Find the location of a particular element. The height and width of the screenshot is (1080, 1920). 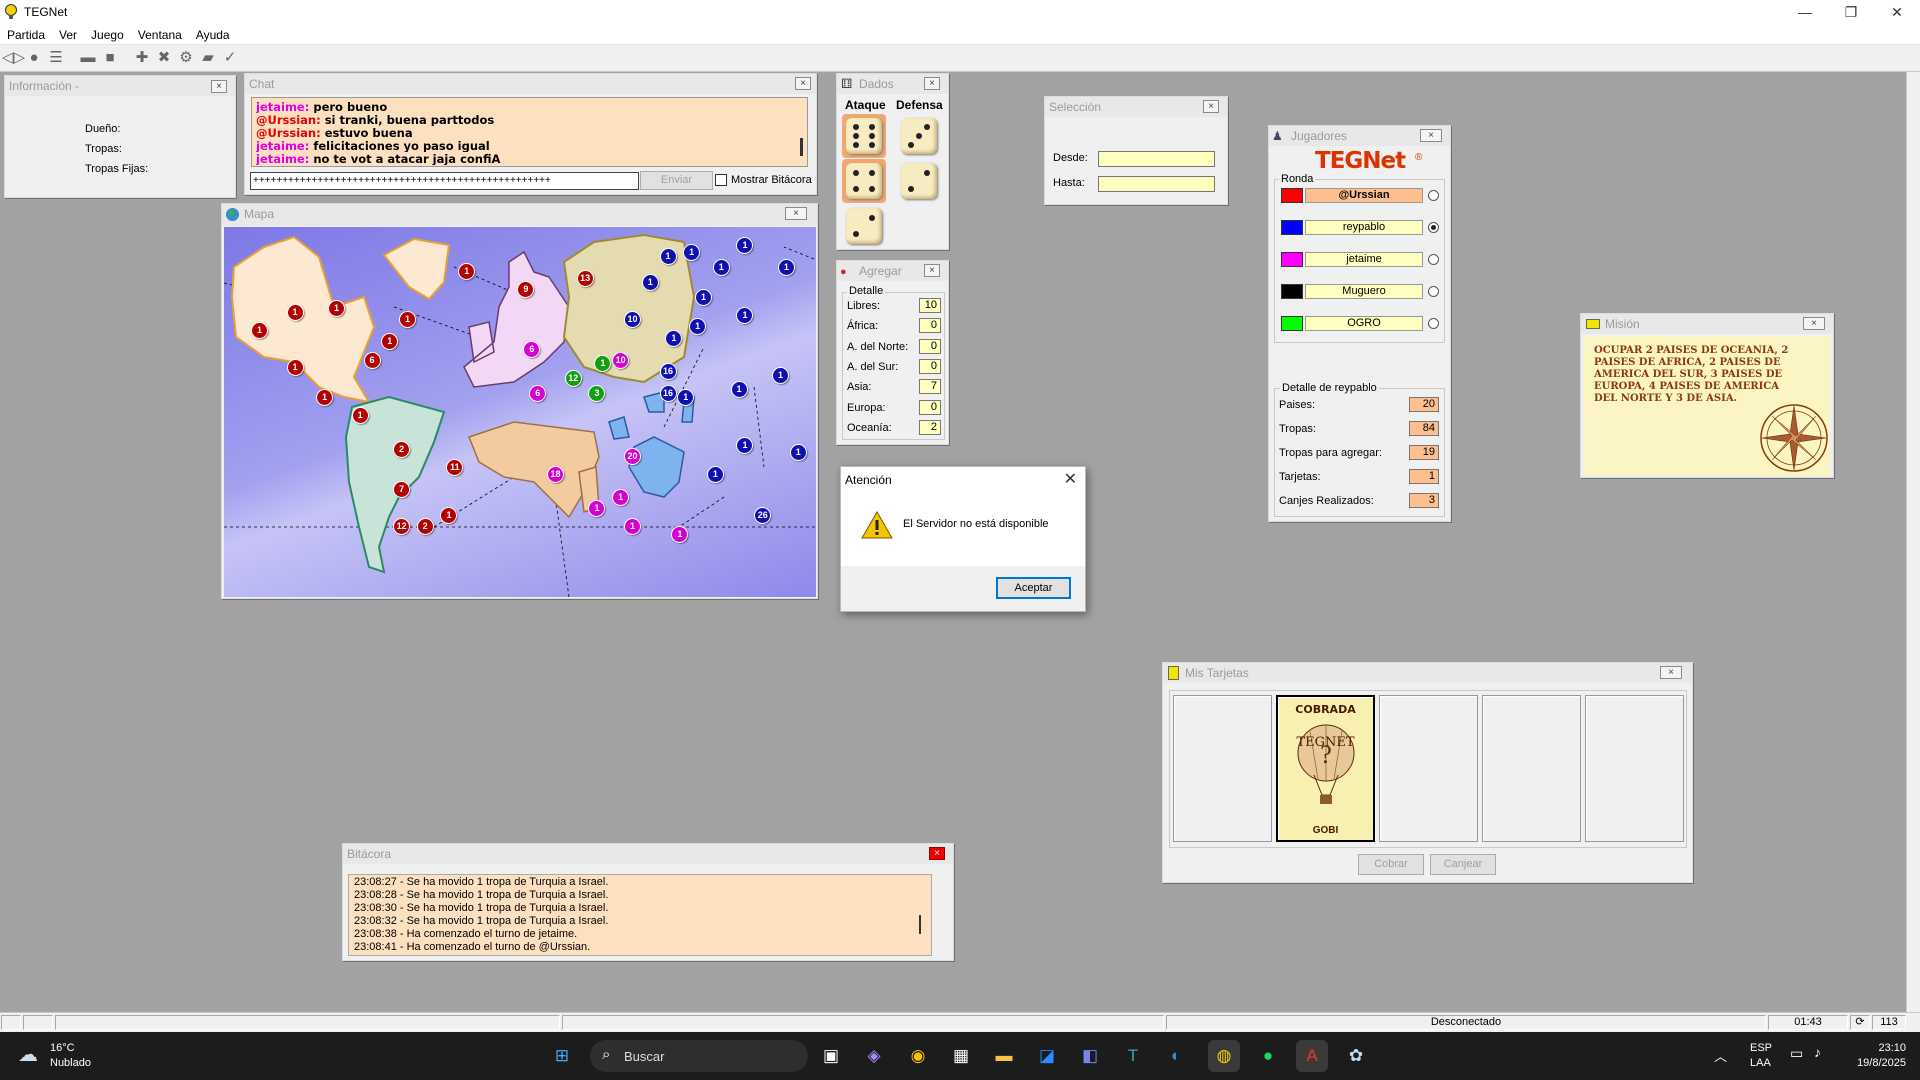

minimize-button: — is located at coordinates (1805, 12).